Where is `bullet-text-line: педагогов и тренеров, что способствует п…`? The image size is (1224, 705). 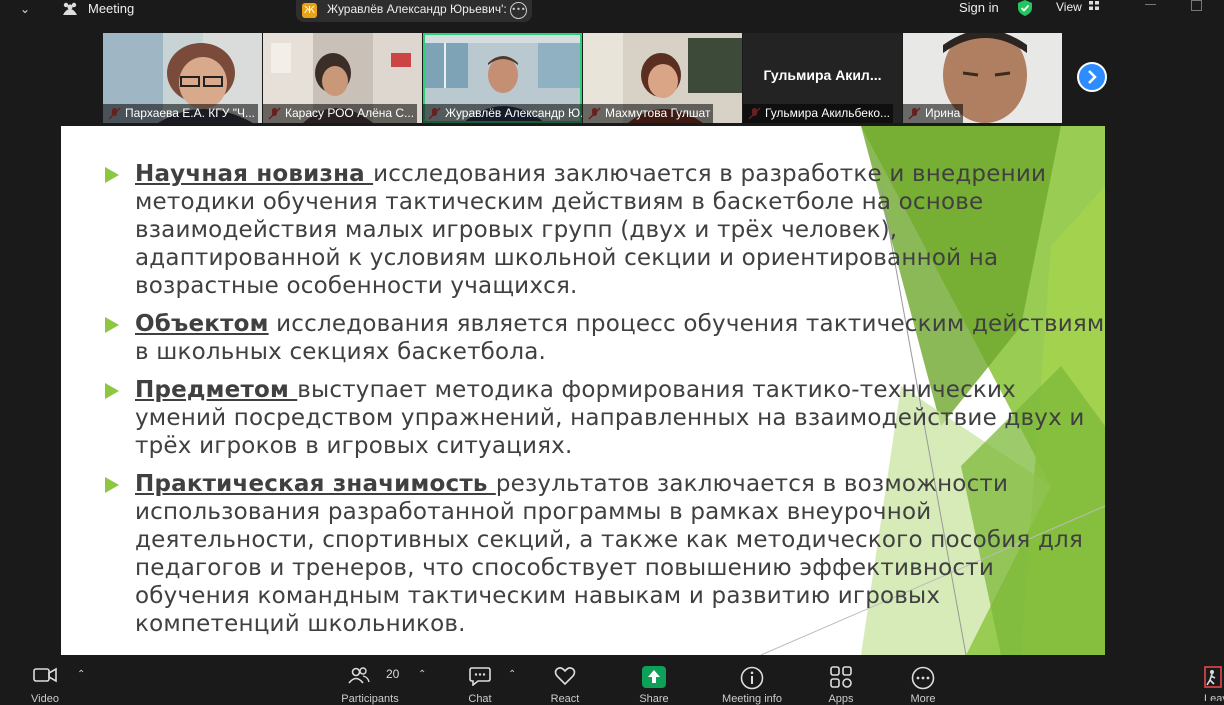
bullet-text-line: педагогов и тренеров, что способствует п… is located at coordinates (564, 568).